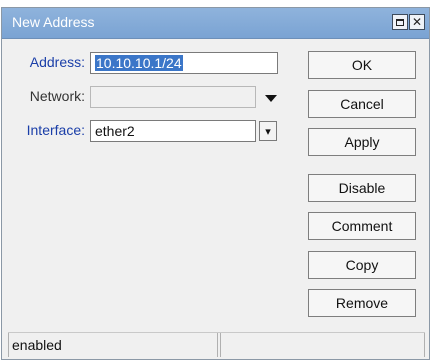  I want to click on cancel-button: Cancel, so click(362, 104).